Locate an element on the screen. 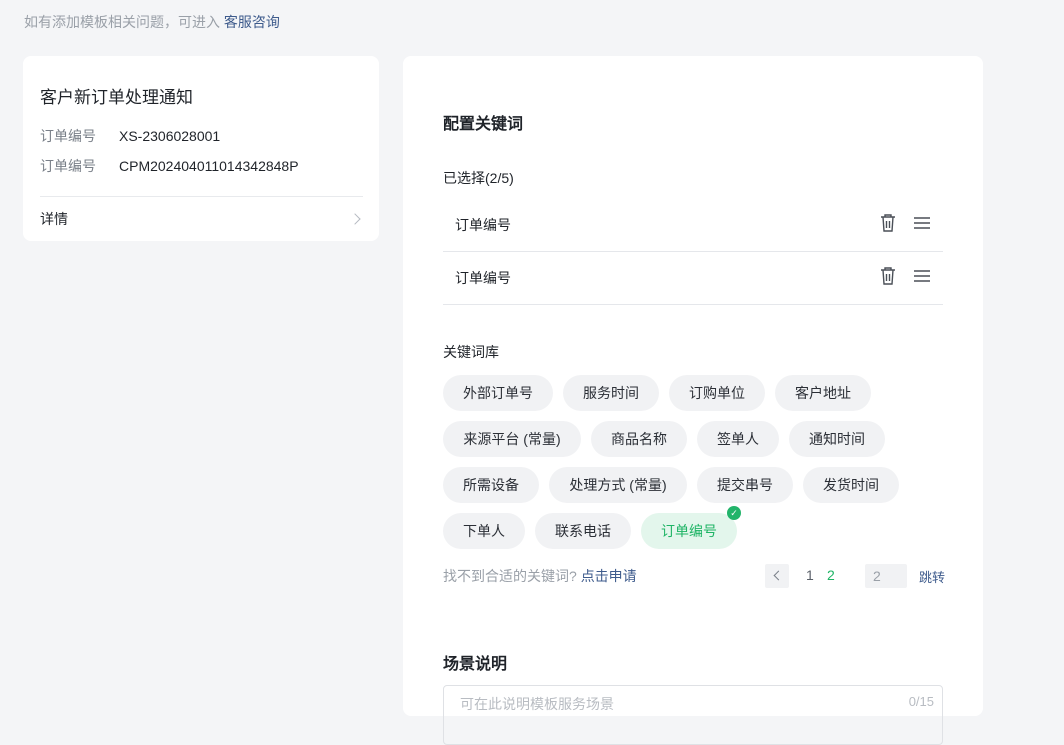 The image size is (1064, 745). keyword-chip: 外部订单号 is located at coordinates (498, 393).